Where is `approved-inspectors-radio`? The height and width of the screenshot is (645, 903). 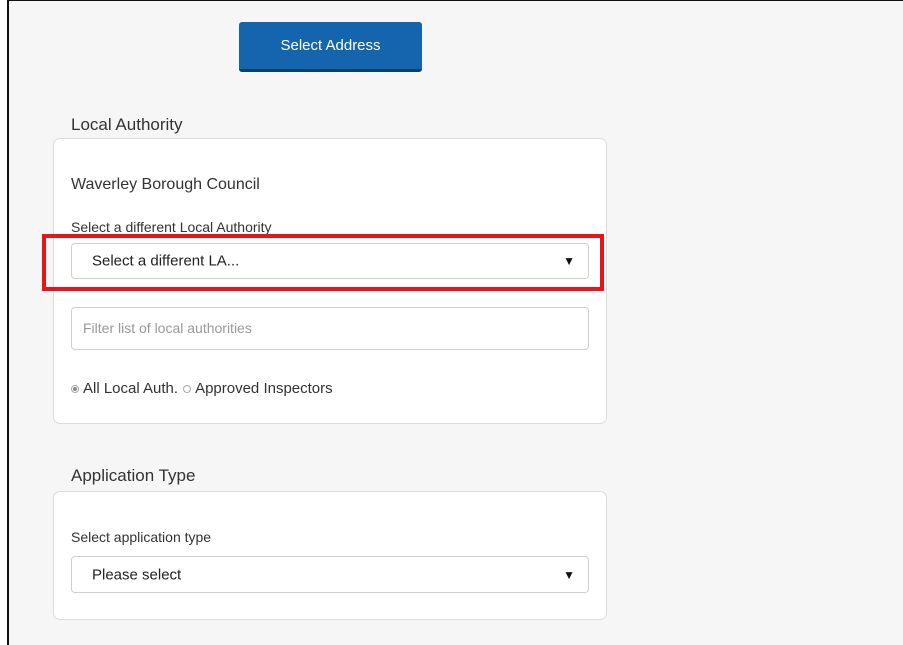 approved-inspectors-radio is located at coordinates (187, 388).